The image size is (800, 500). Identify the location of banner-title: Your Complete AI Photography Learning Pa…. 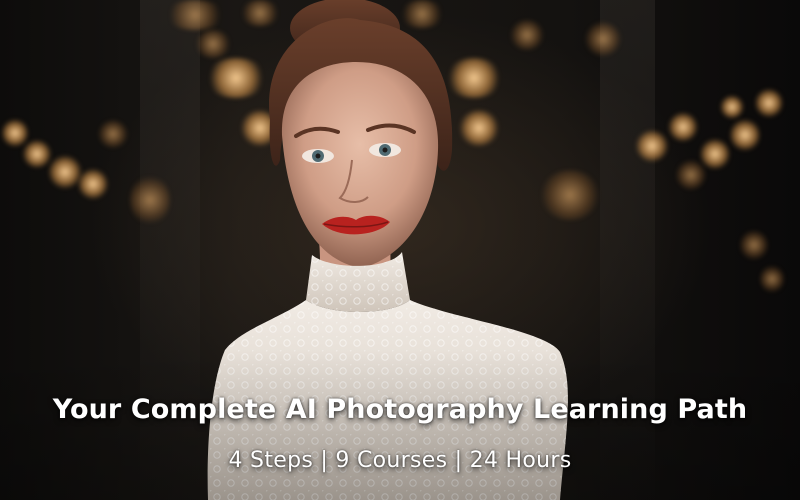
(400, 409).